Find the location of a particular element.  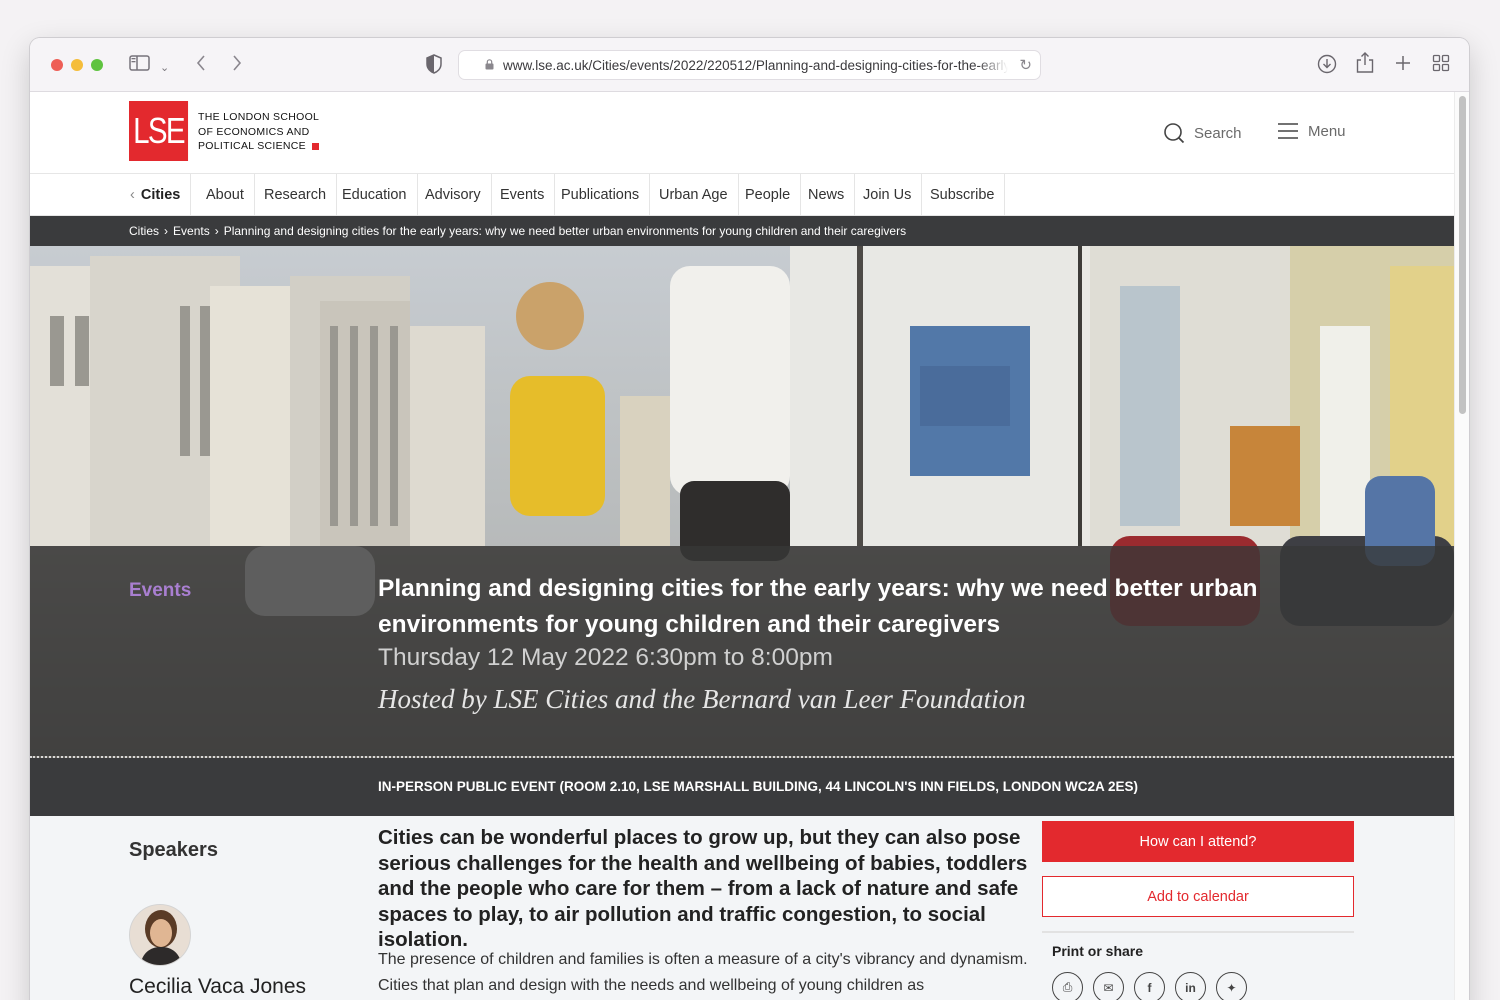

reload-icon: ↻ is located at coordinates (1025, 65).